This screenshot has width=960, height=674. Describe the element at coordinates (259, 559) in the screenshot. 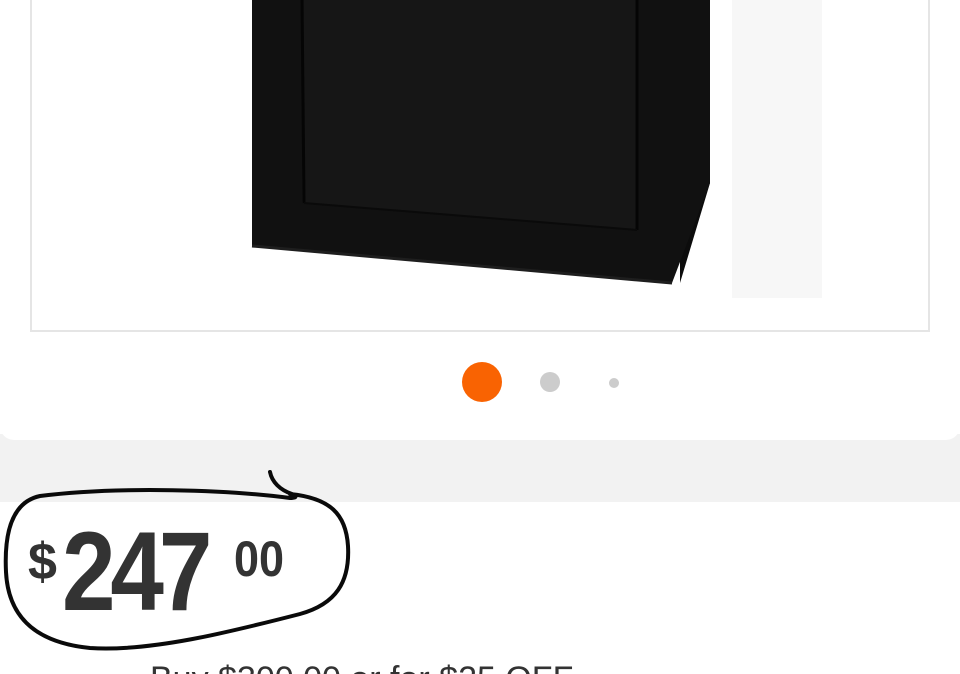

I see `price-cents: 00` at that location.